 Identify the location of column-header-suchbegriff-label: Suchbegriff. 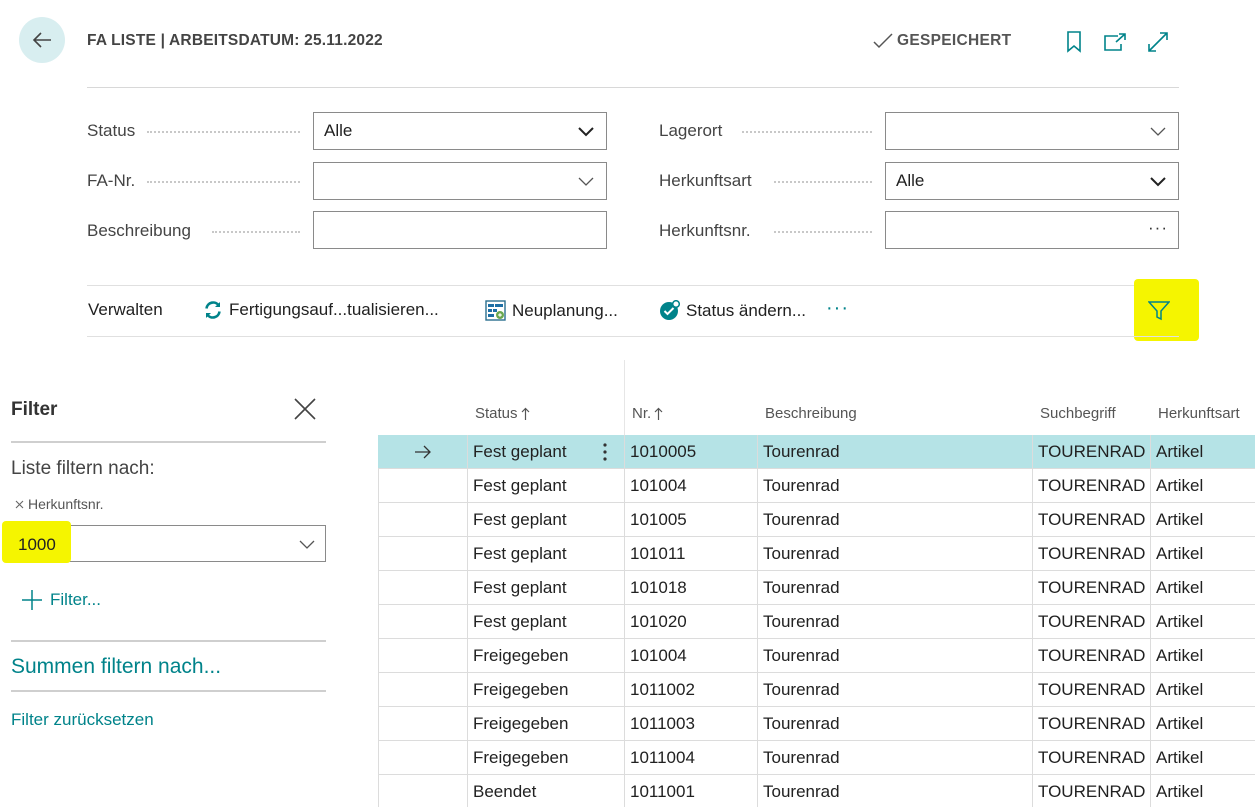
(1078, 413).